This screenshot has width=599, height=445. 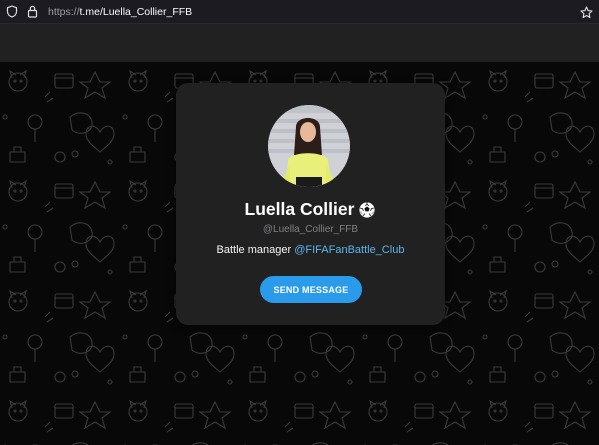 I want to click on bio-text: Battle manager, so click(x=254, y=250).